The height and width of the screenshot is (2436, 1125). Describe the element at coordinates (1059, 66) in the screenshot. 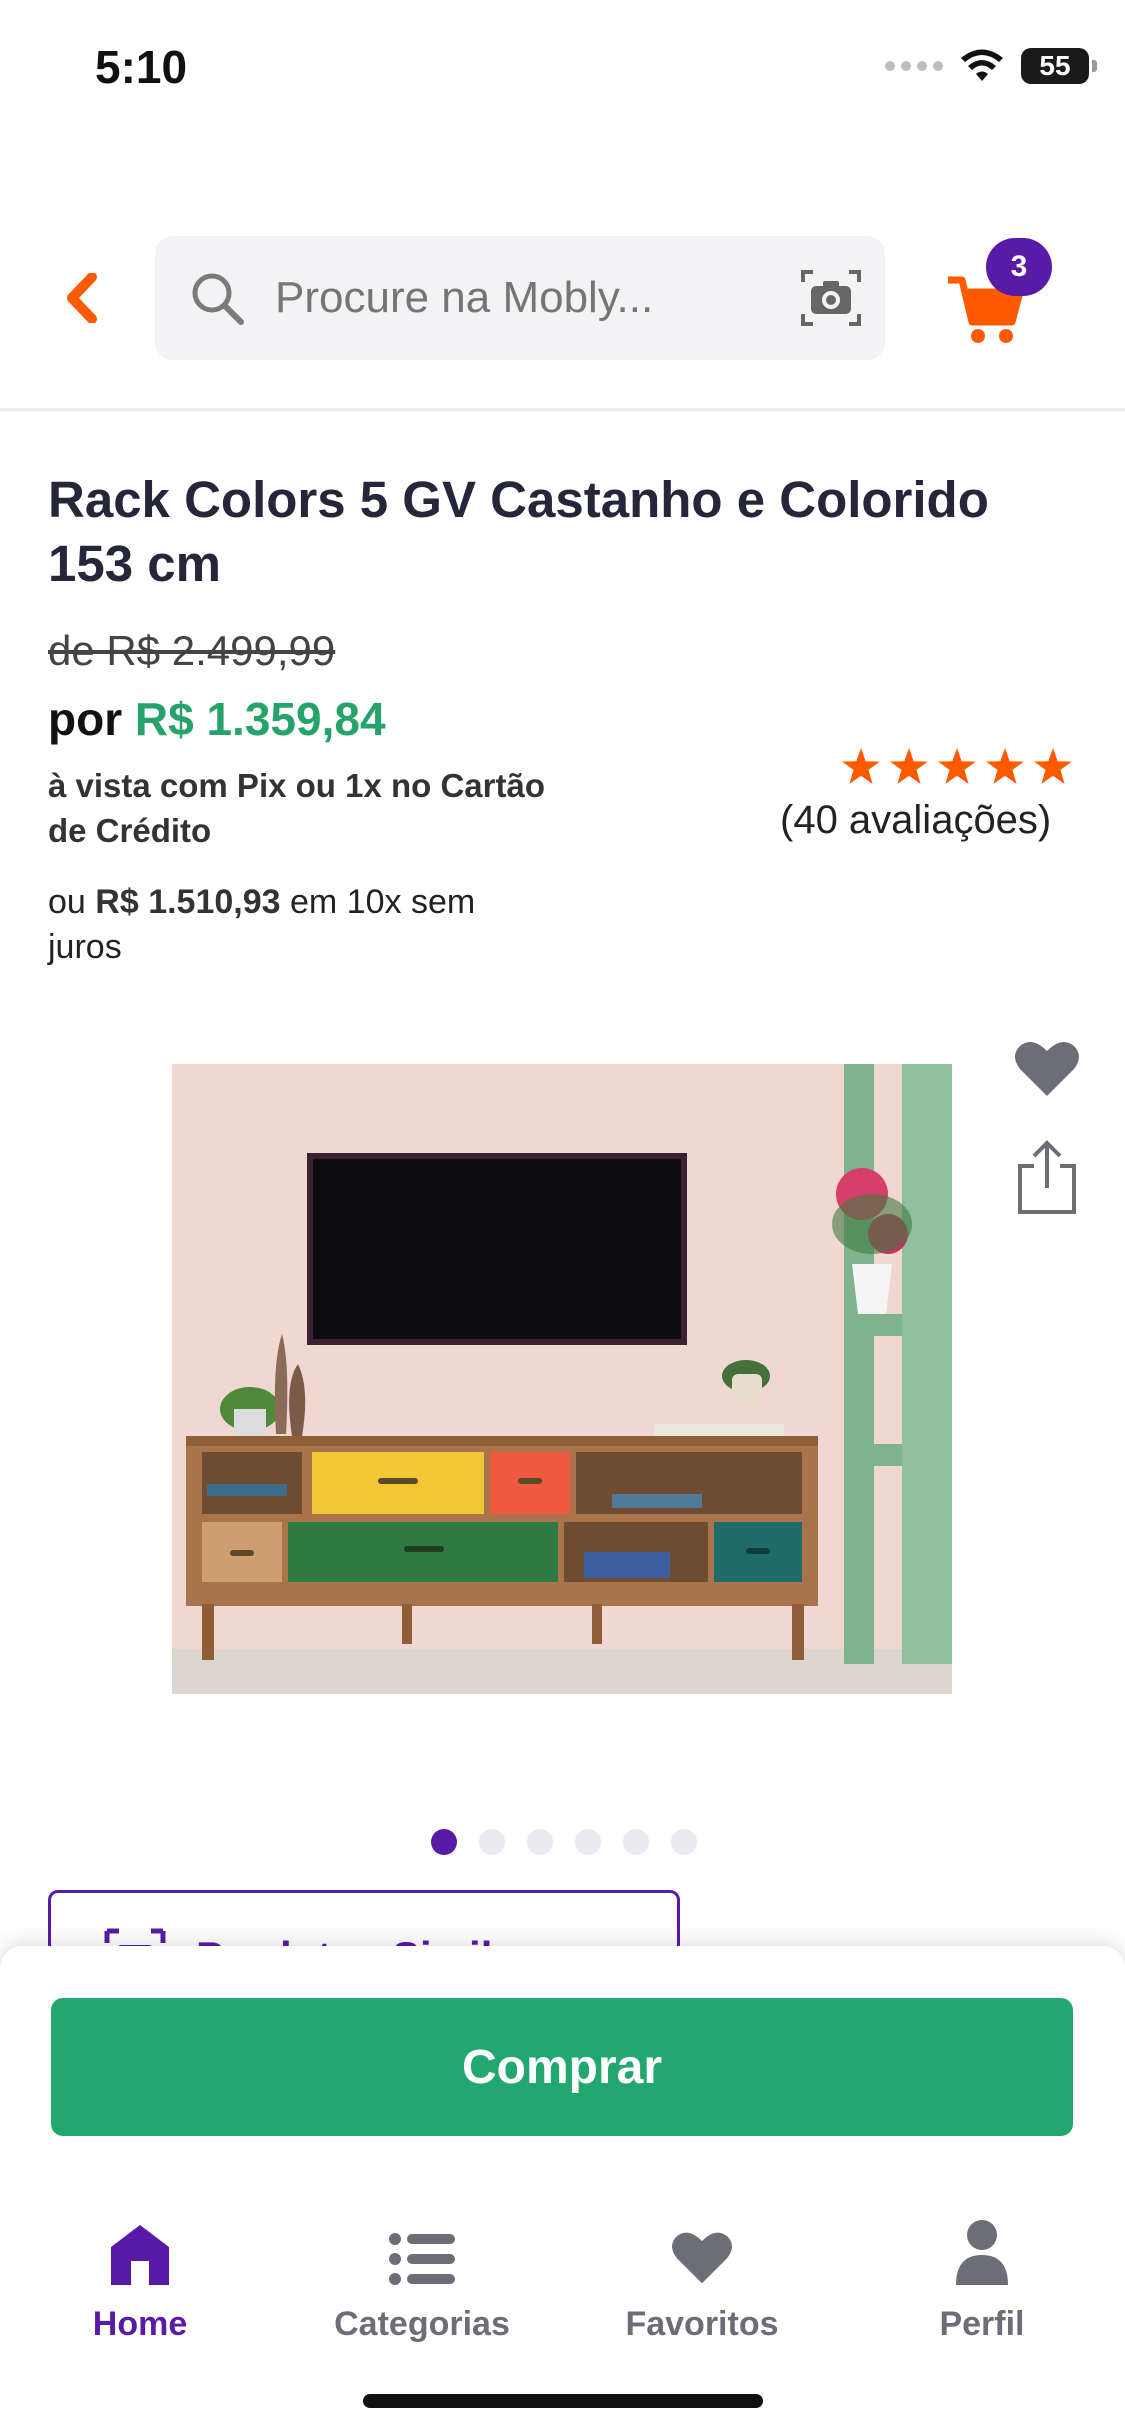

I see `battery-icon: 55` at that location.